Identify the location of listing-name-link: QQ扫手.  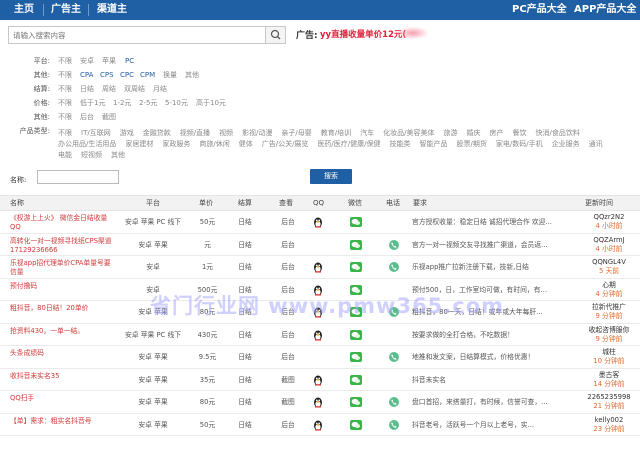
(62, 398).